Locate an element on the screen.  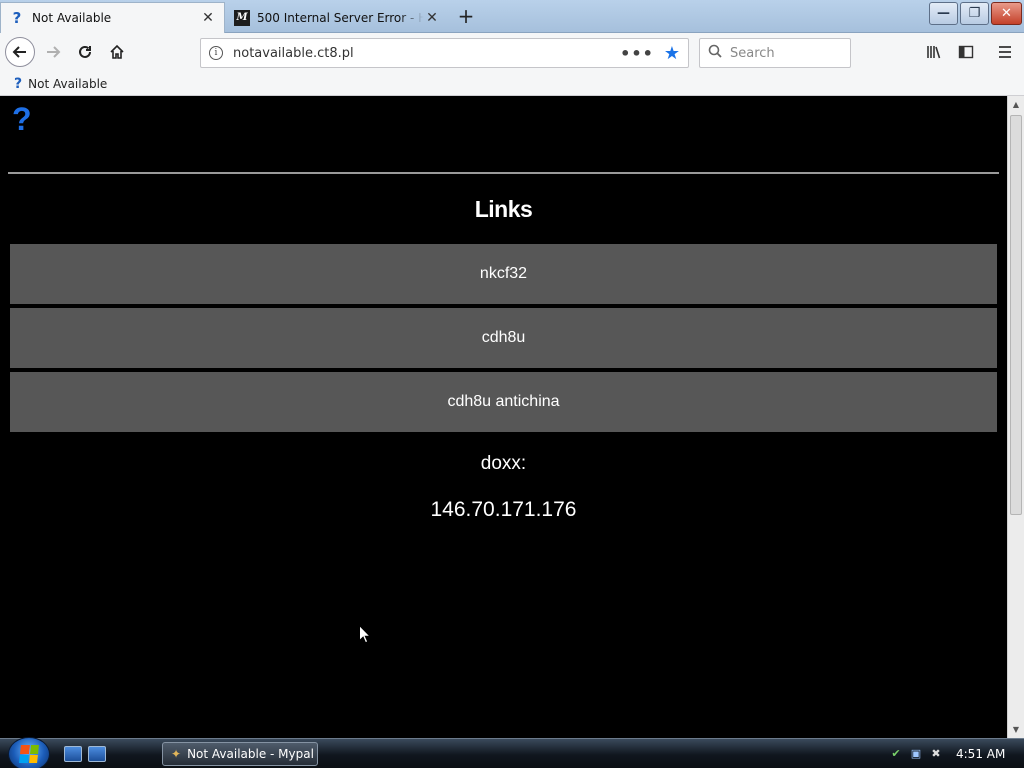
window-controls: — ❐ ✕ is located at coordinates (974, 13).